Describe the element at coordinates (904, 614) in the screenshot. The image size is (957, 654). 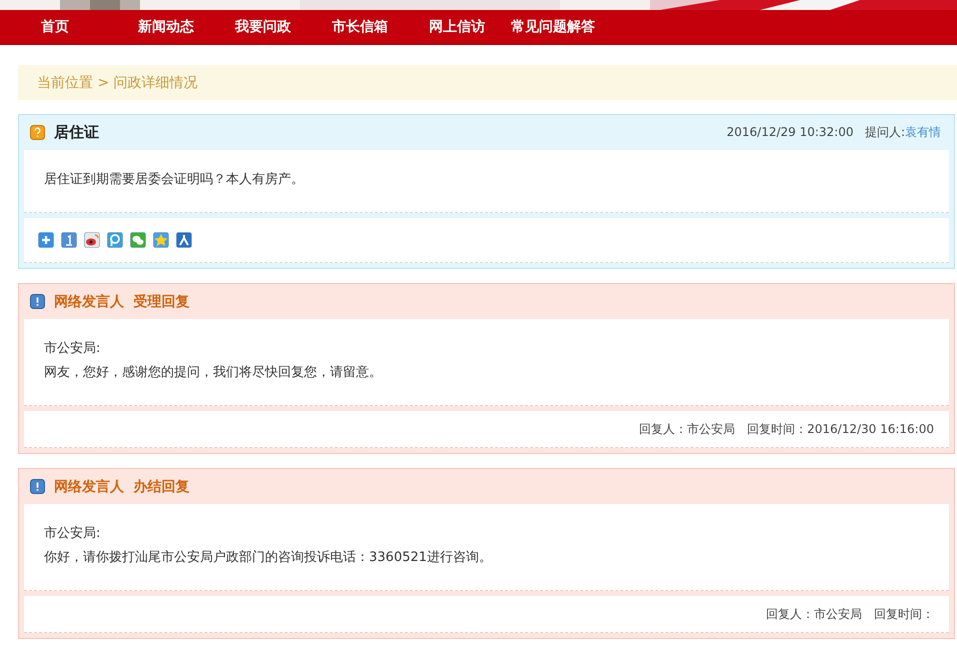
I see `reply-time: 回复时间：` at that location.